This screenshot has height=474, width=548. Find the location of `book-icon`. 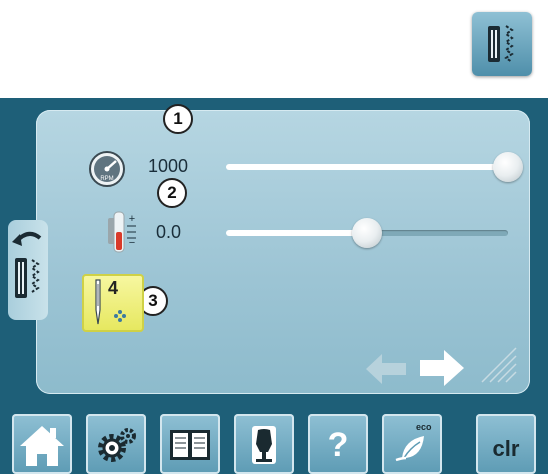

book-icon is located at coordinates (190, 445).